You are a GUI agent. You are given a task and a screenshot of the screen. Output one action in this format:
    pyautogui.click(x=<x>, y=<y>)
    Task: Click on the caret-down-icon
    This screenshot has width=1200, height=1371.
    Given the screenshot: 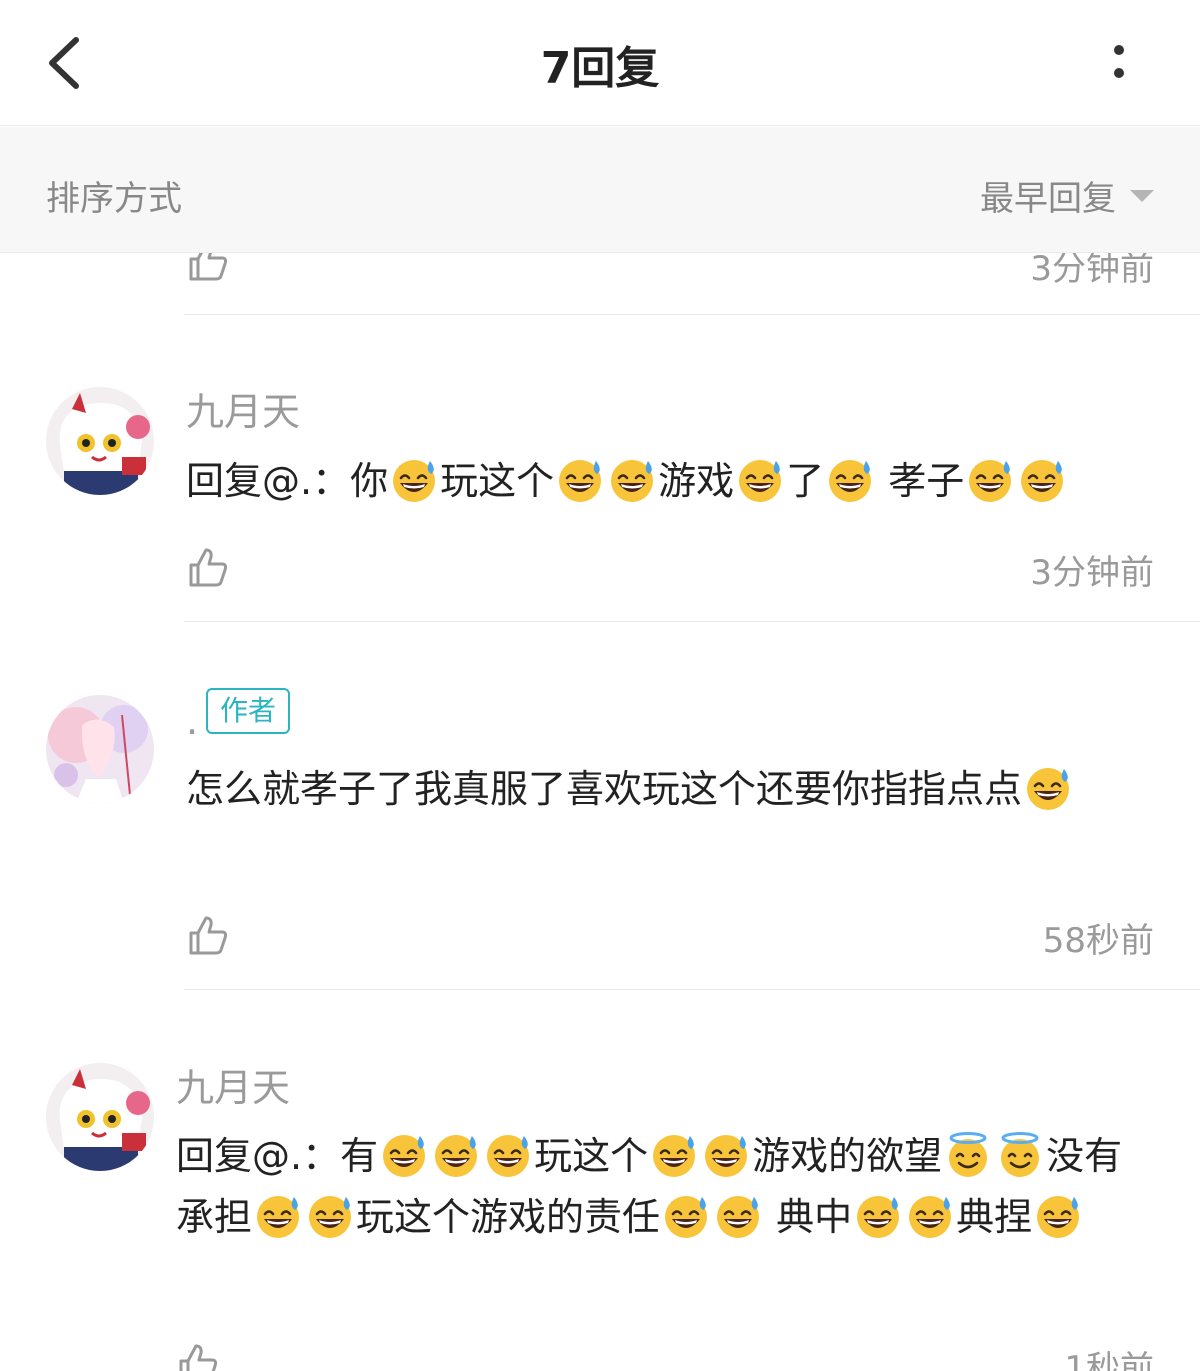 What is the action you would take?
    pyautogui.click(x=1142, y=195)
    